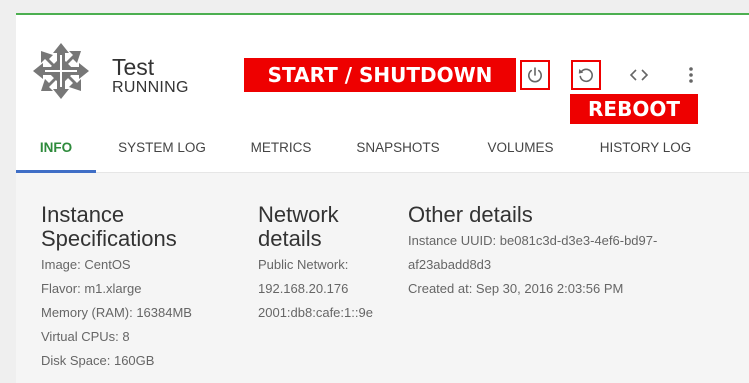 The height and width of the screenshot is (383, 749). What do you see at coordinates (109, 238) in the screenshot?
I see `section-title-line: Specifications` at bounding box center [109, 238].